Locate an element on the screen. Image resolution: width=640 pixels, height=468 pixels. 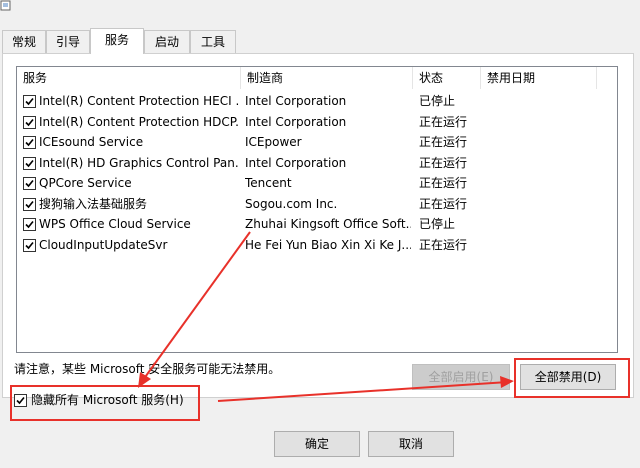
service-name: QPCore Service is located at coordinates (85, 183).